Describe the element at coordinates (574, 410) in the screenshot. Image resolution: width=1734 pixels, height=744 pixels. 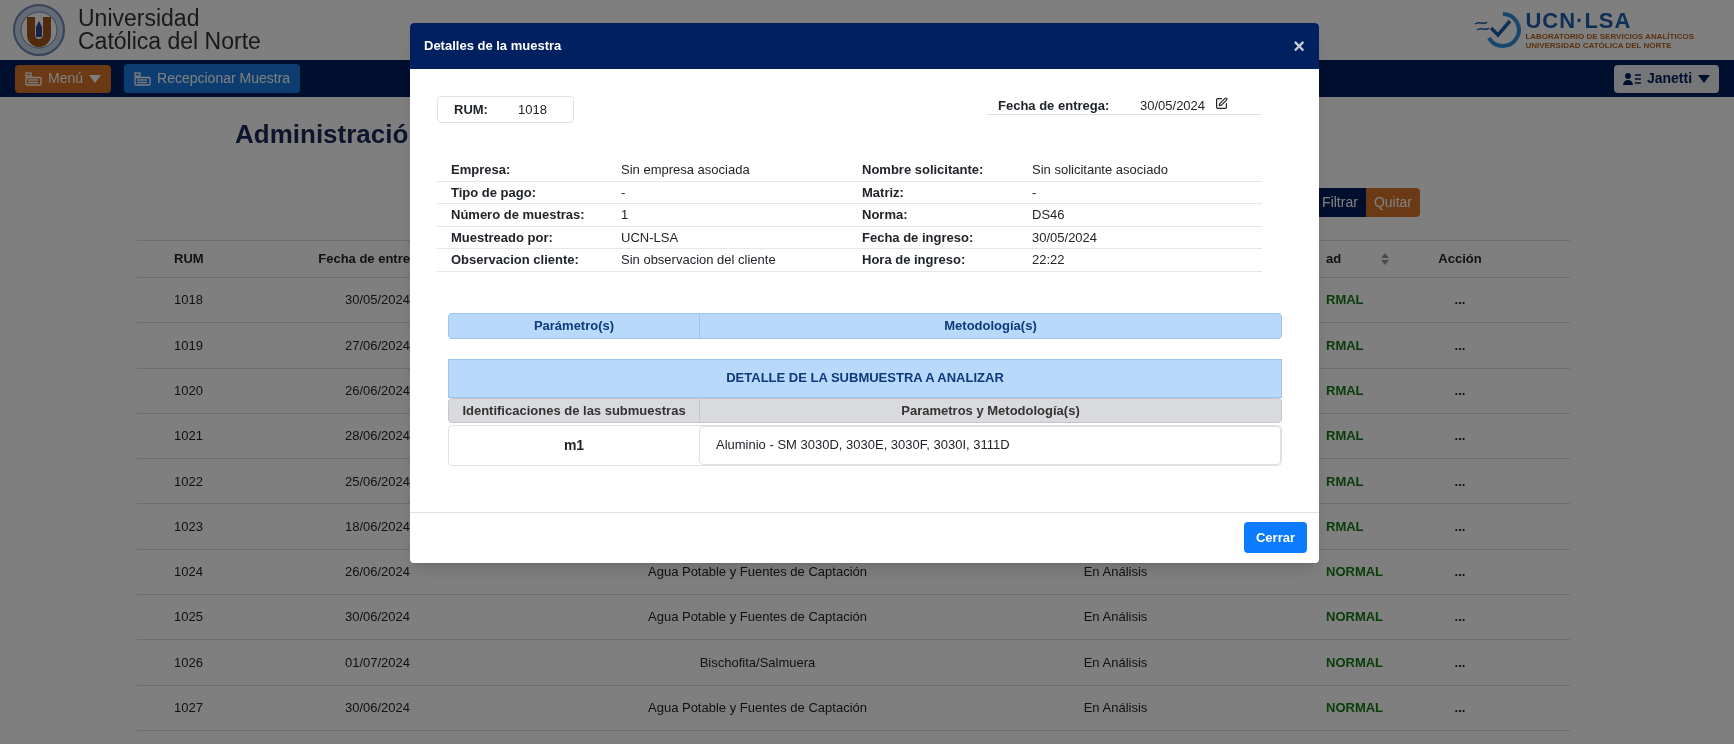
I see `column-header: Identificaciones de las submuestras` at that location.